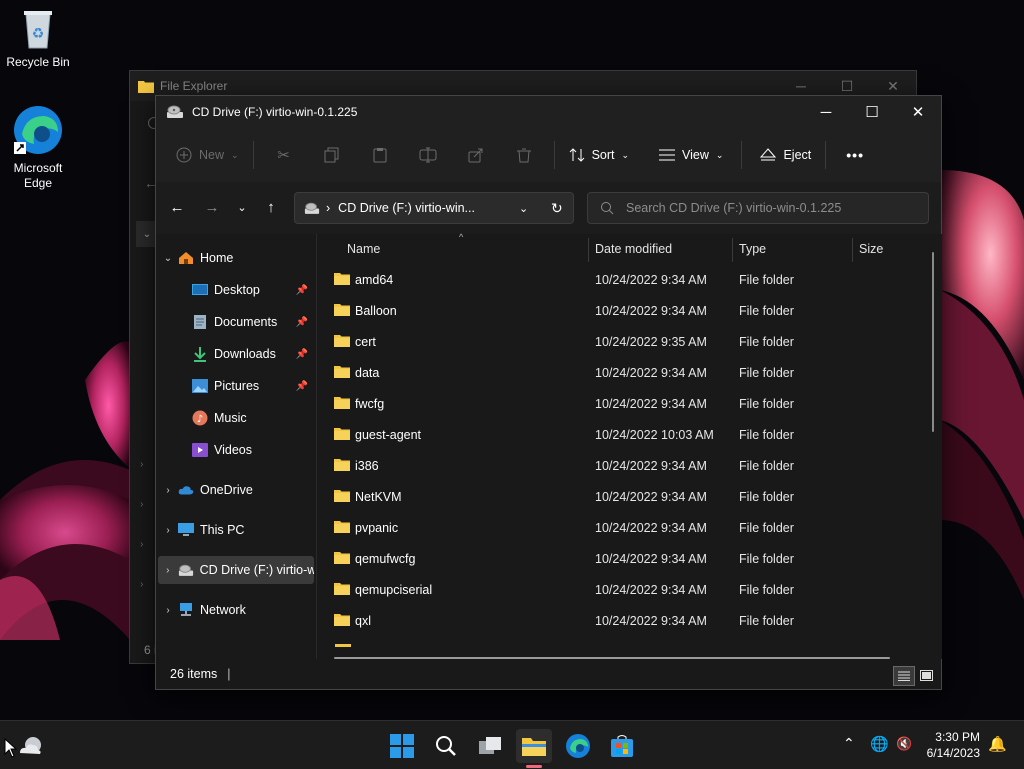 The image size is (1024, 769). What do you see at coordinates (168, 258) in the screenshot?
I see `chevron-down-icon: ⌄` at bounding box center [168, 258].